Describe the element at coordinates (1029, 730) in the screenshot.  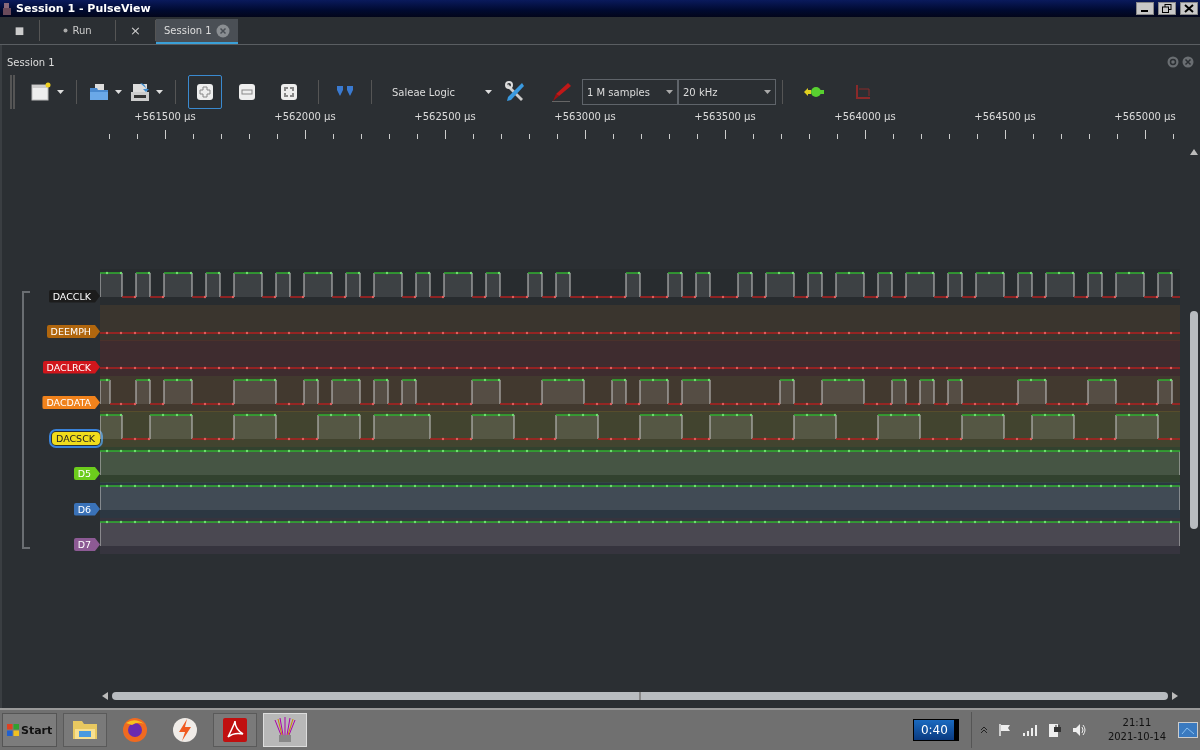
I see `signal-bars-icon` at that location.